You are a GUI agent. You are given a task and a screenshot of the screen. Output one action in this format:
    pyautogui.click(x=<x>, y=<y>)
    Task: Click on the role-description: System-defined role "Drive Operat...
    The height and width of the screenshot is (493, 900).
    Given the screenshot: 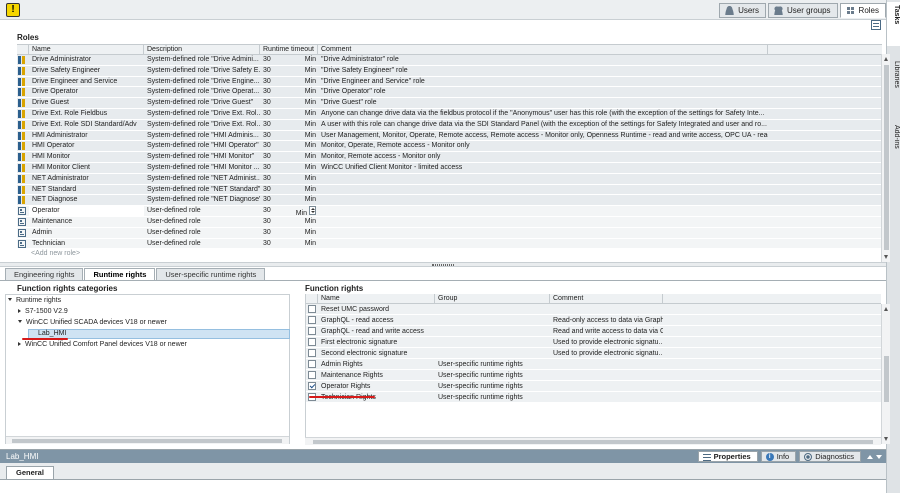 What is the action you would take?
    pyautogui.click(x=202, y=92)
    